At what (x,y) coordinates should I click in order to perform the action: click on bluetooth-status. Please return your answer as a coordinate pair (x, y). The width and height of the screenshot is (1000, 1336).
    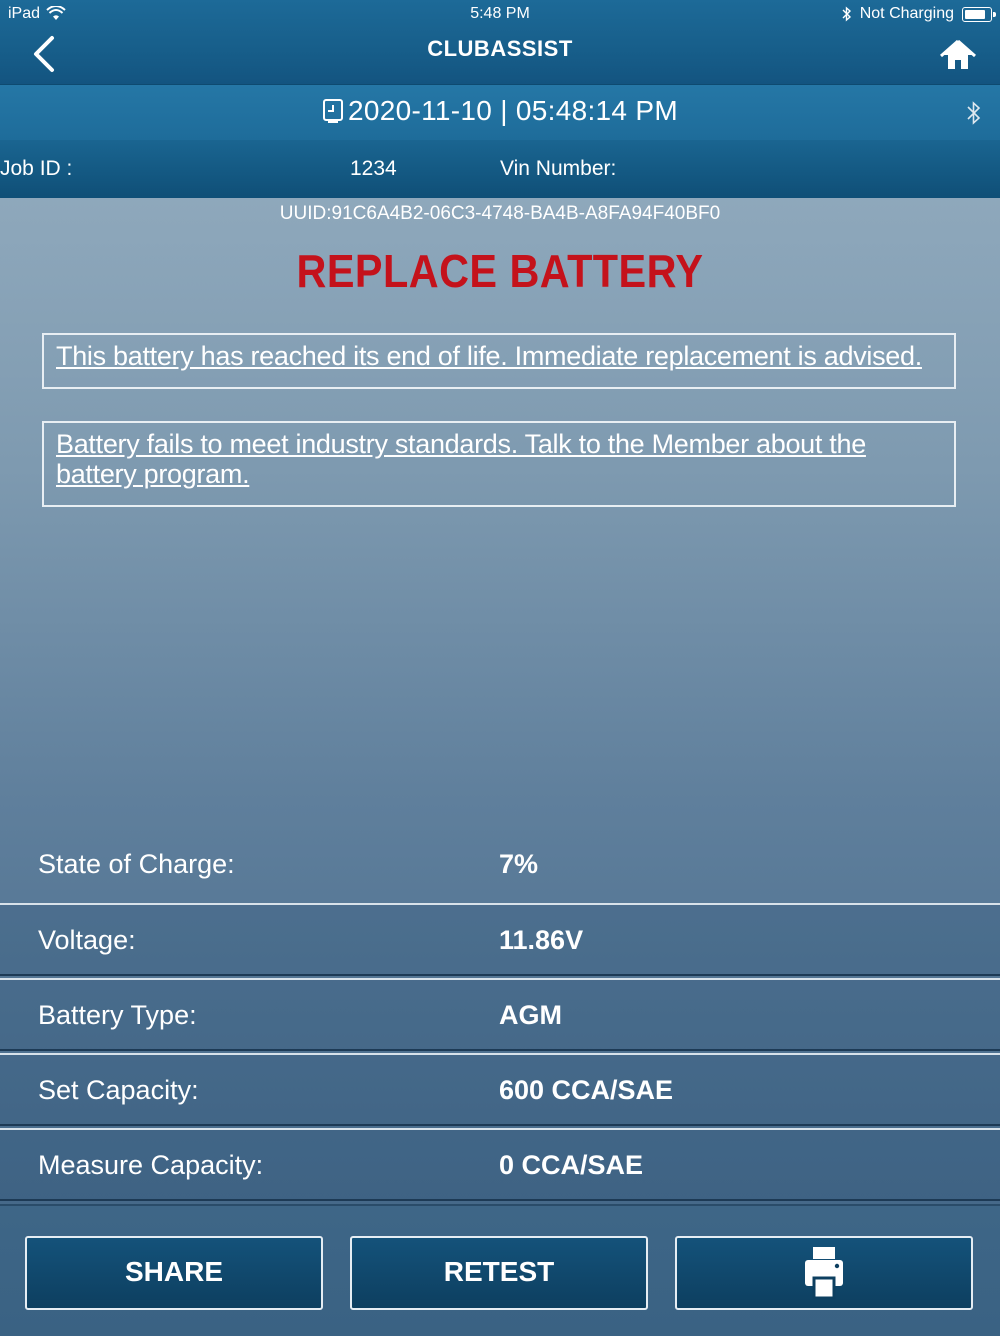
    Looking at the image, I should click on (974, 115).